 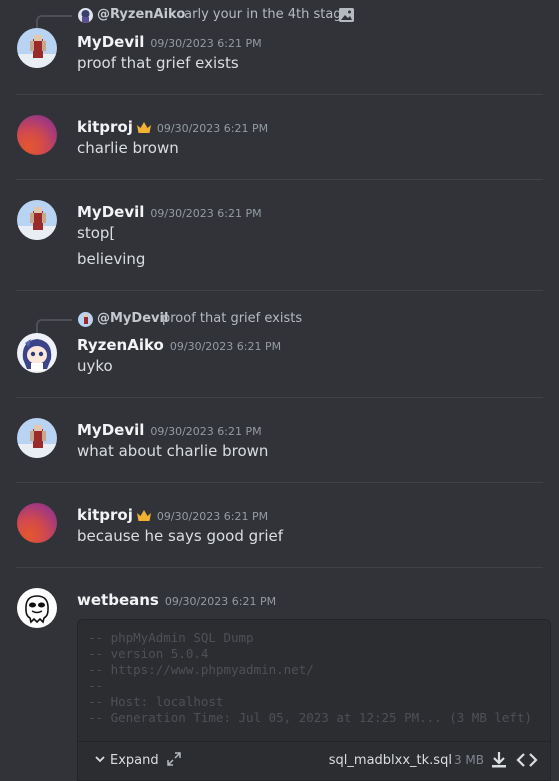 I want to click on expand-button: Expand, so click(x=137, y=760).